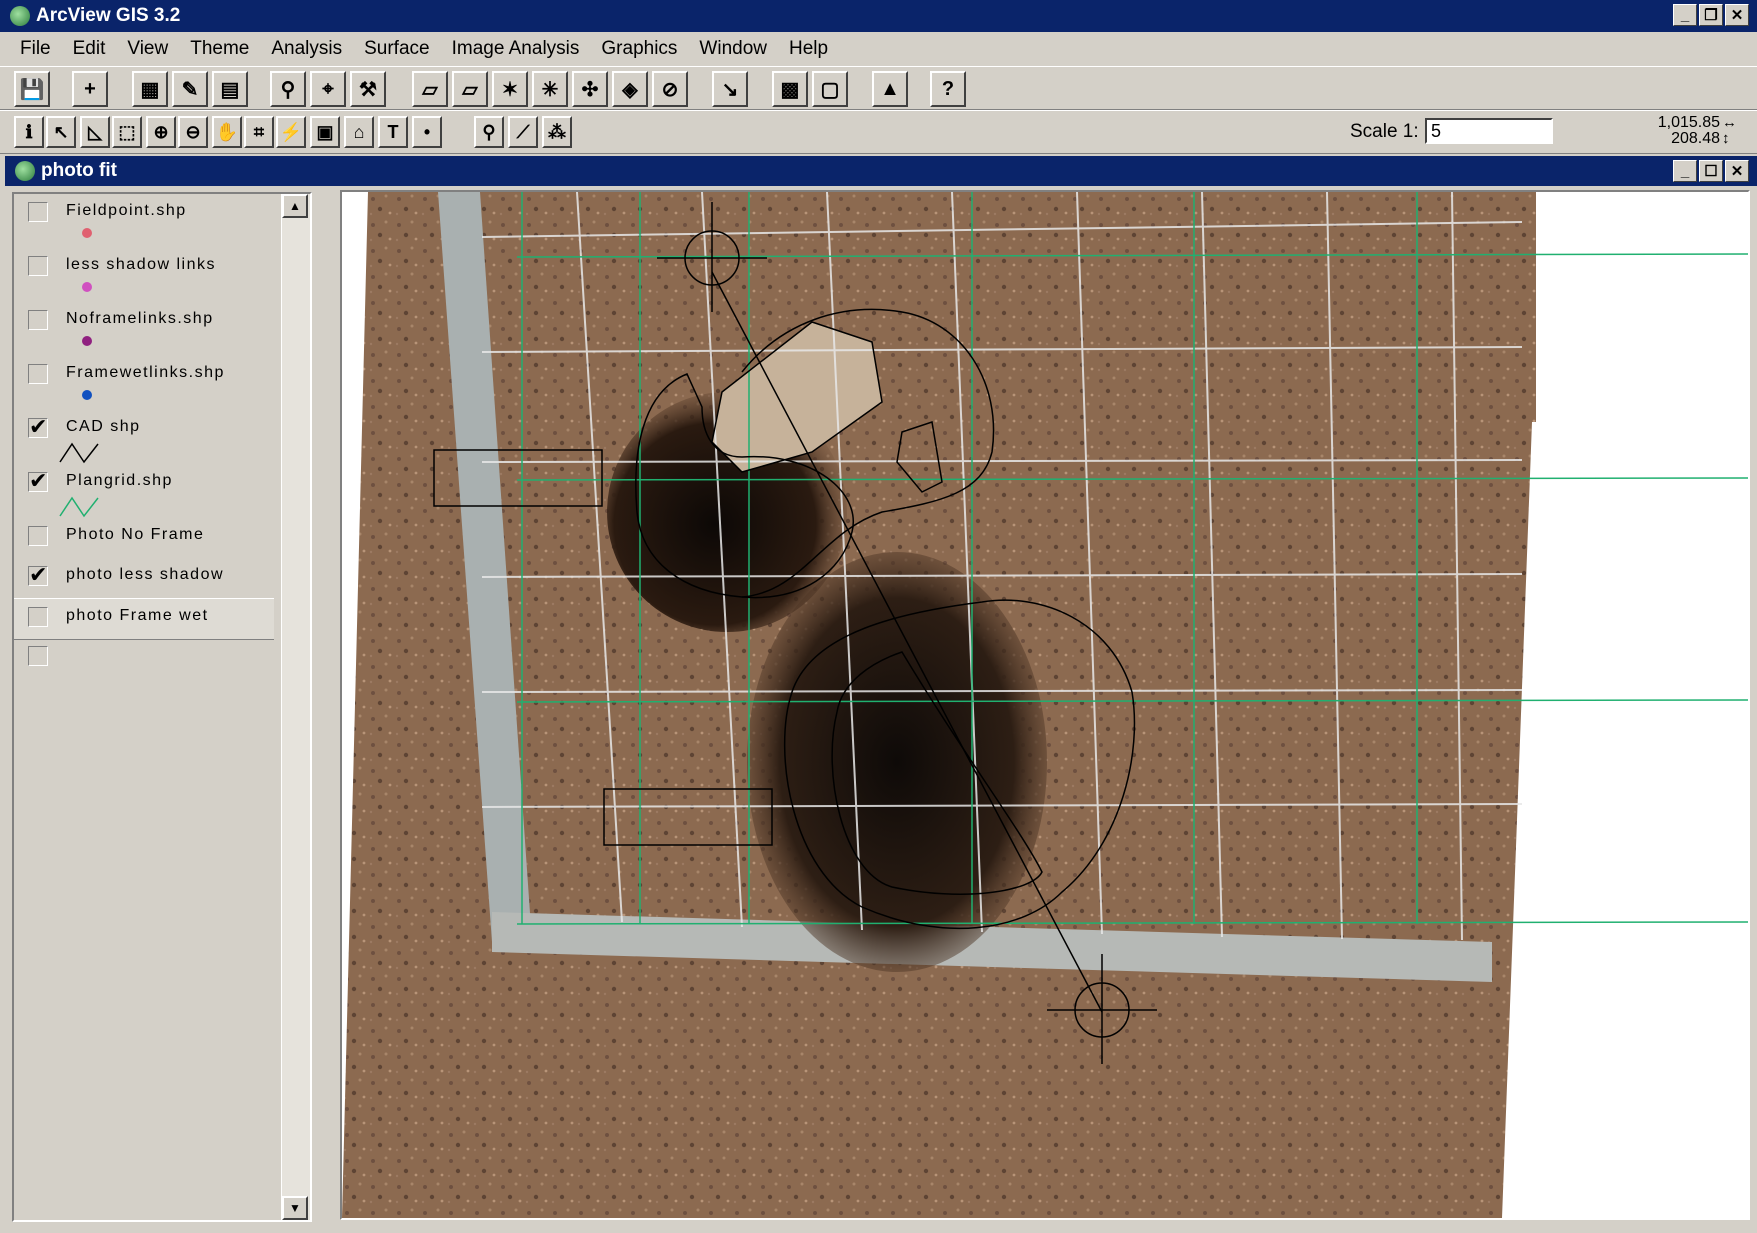 Image resolution: width=1757 pixels, height=1233 pixels. I want to click on zoom-out-icon: ✣, so click(590, 89).